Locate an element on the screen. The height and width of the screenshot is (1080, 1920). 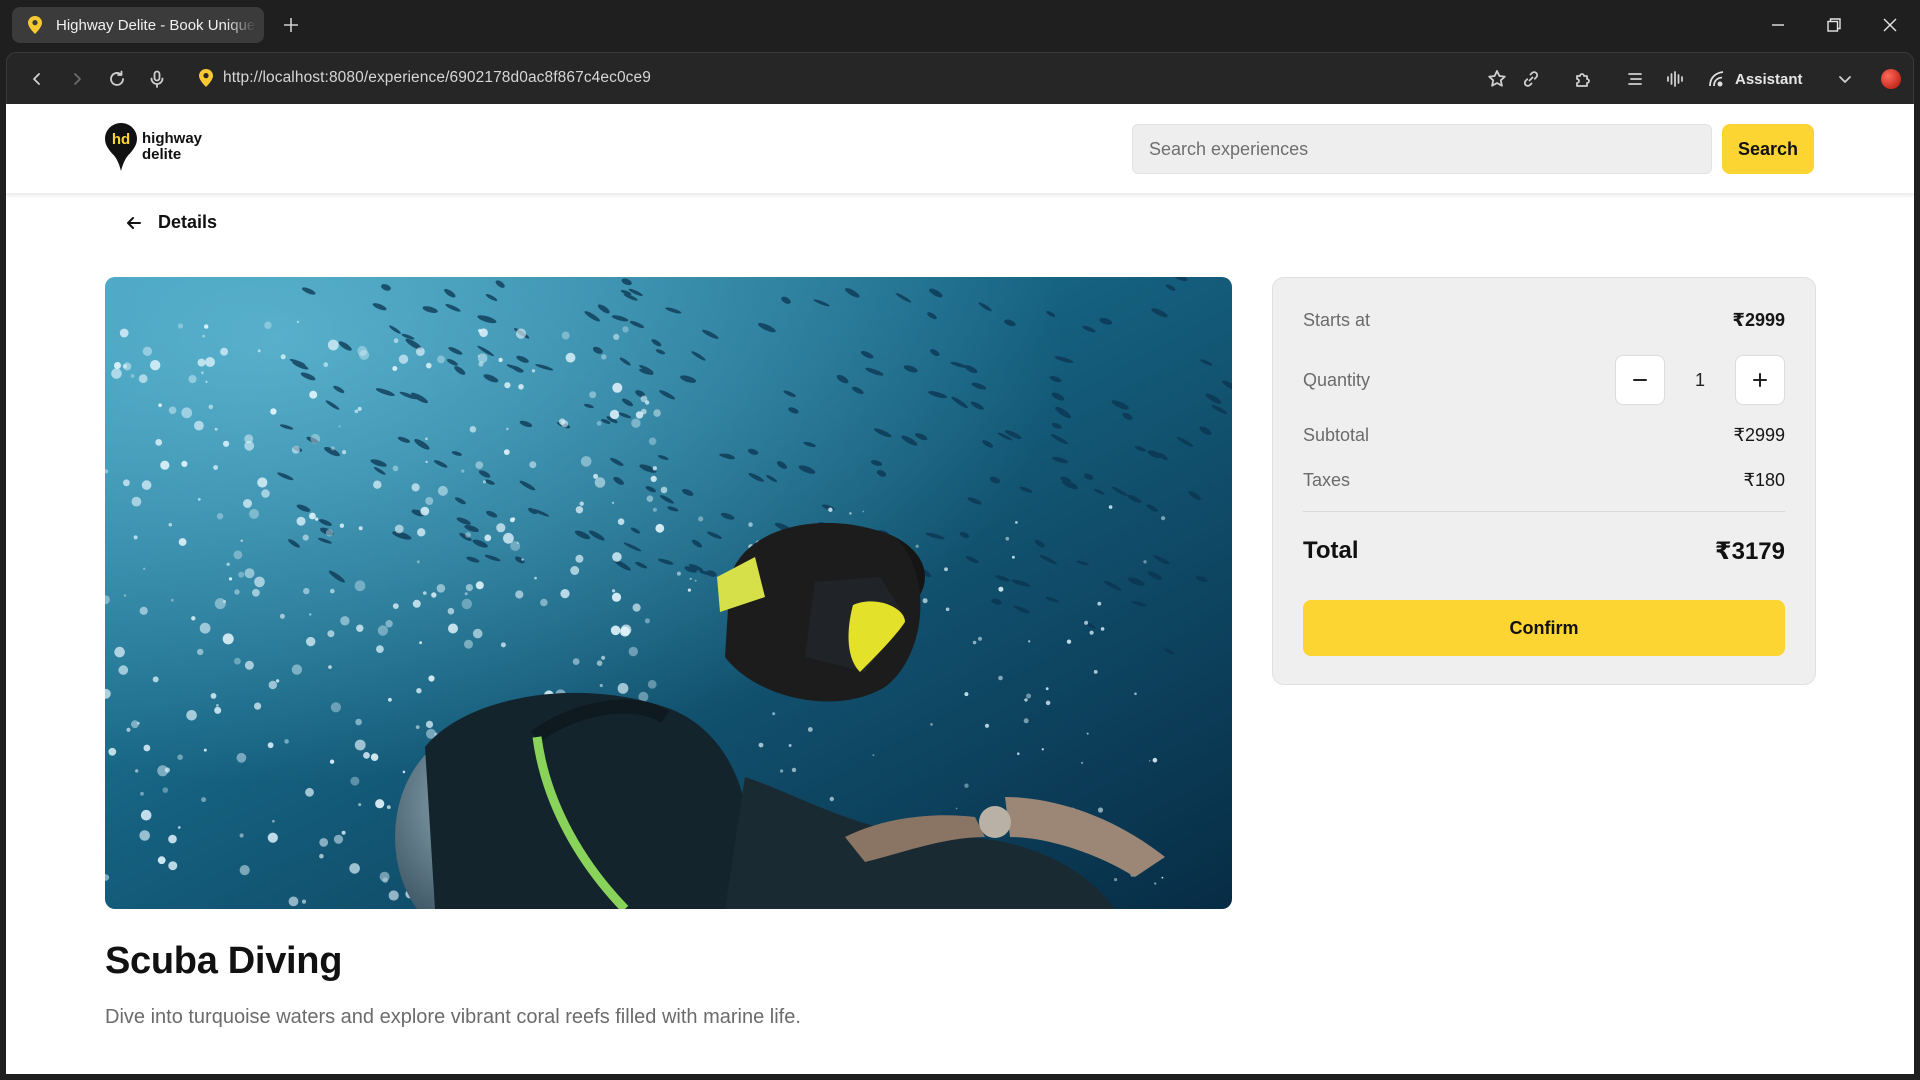
extensions-icon is located at coordinates (1583, 80).